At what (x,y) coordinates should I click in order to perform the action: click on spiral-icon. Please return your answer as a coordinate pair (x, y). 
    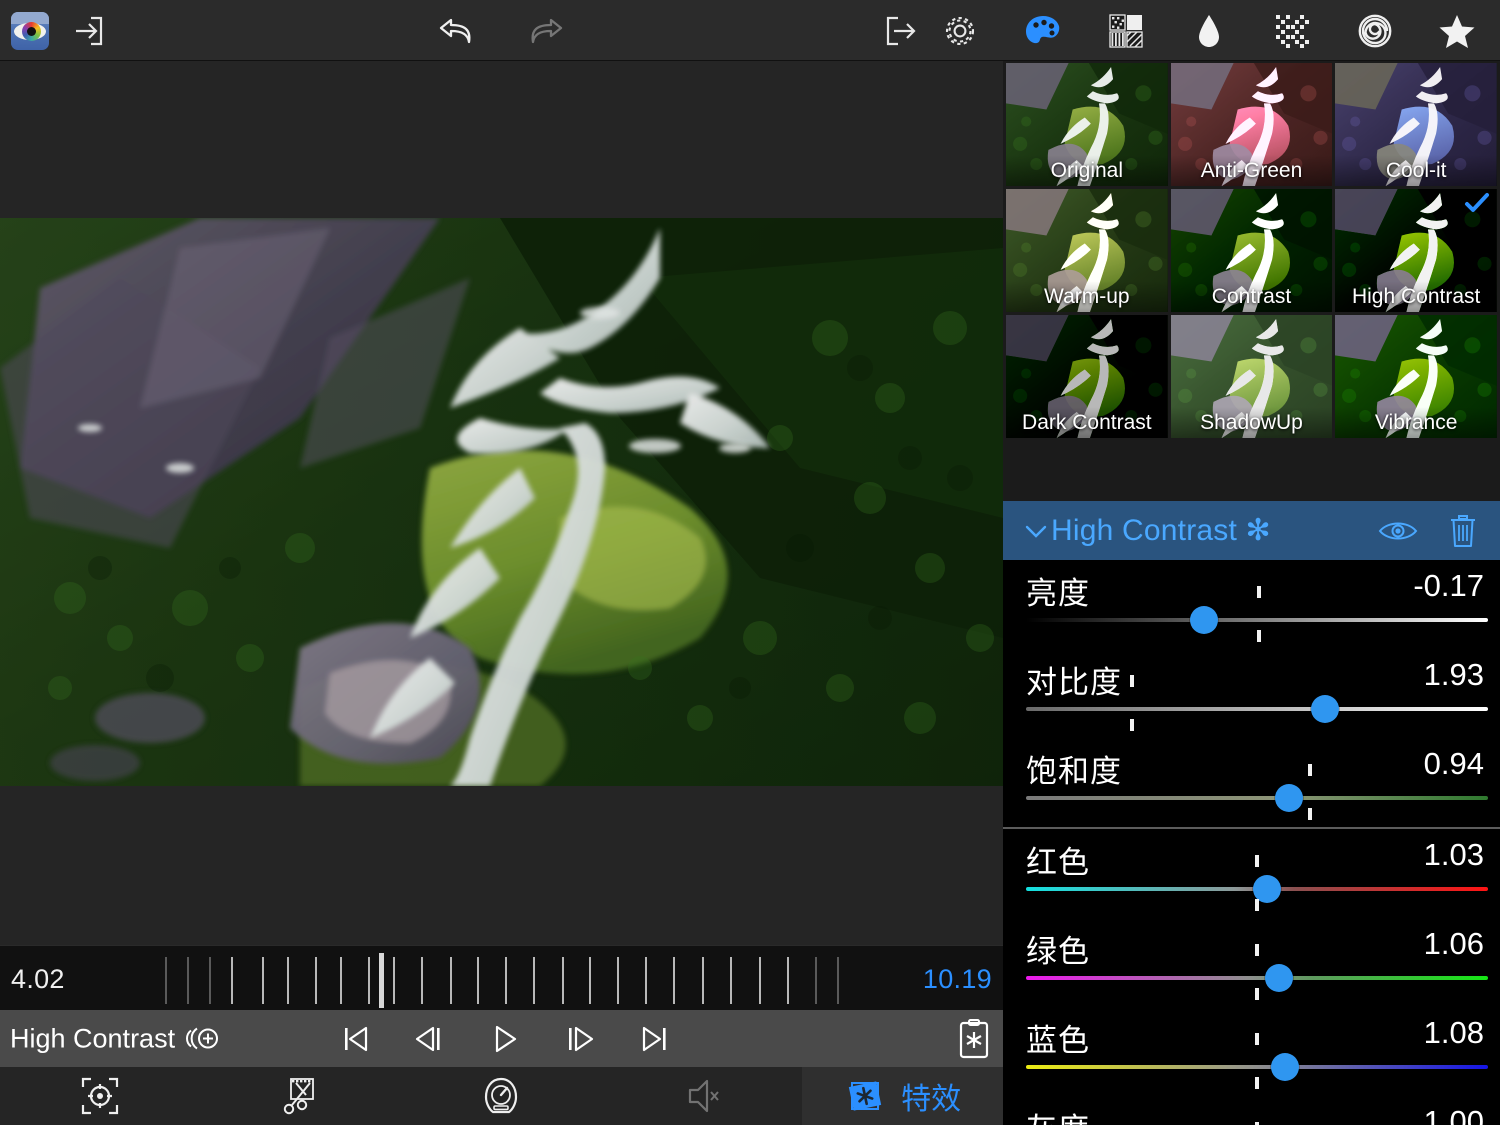
    Looking at the image, I should click on (1375, 30).